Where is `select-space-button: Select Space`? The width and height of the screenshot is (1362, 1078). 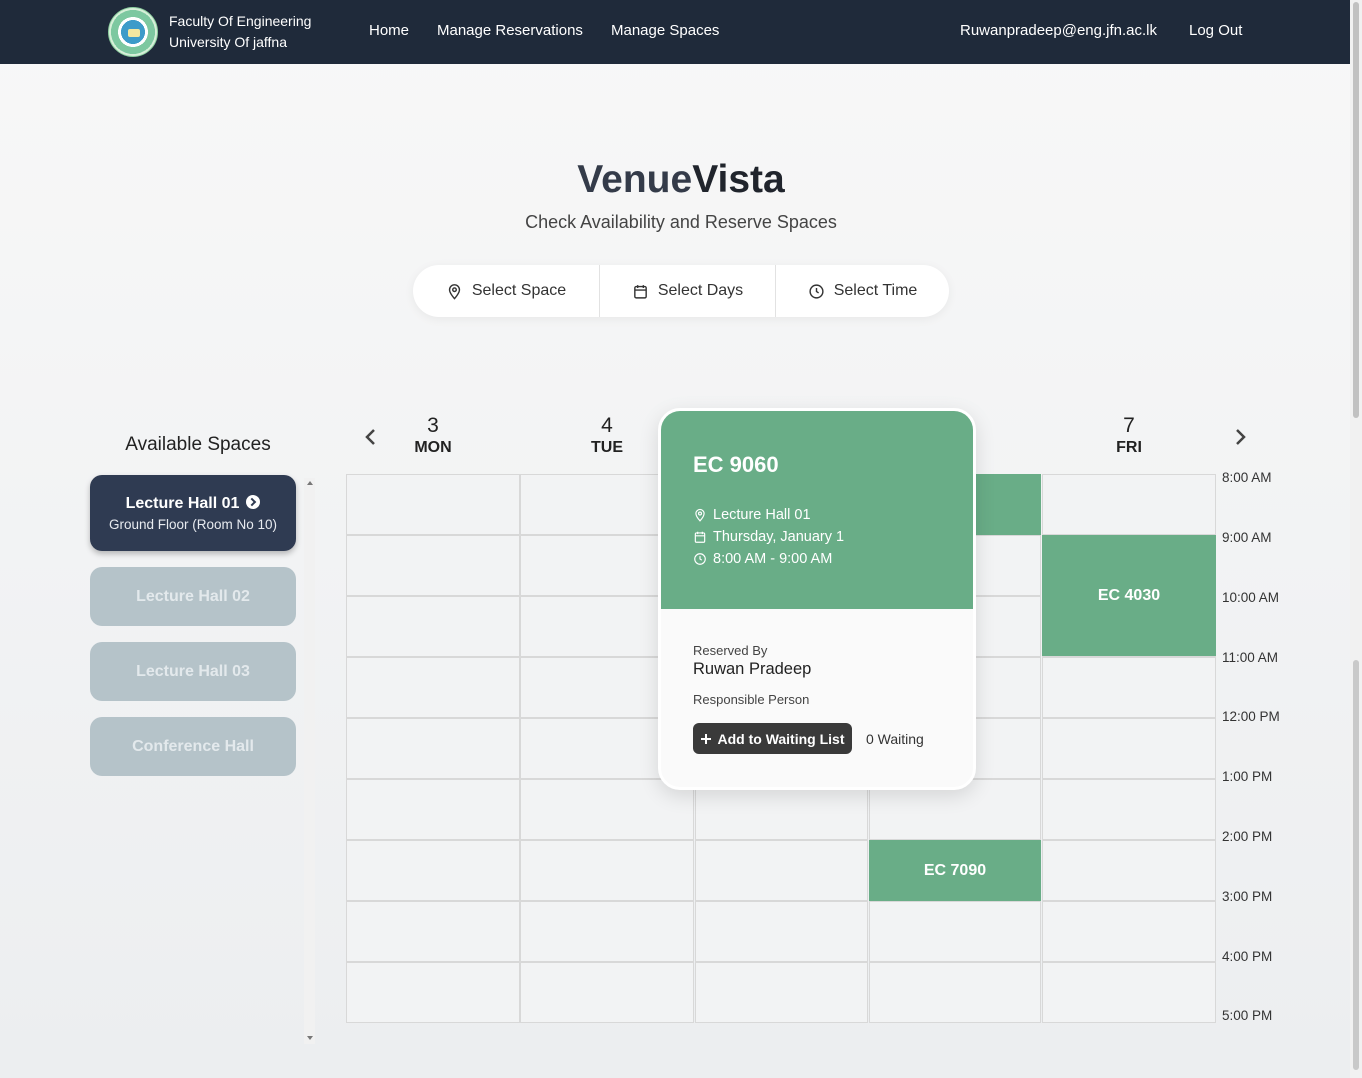 select-space-button: Select Space is located at coordinates (506, 291).